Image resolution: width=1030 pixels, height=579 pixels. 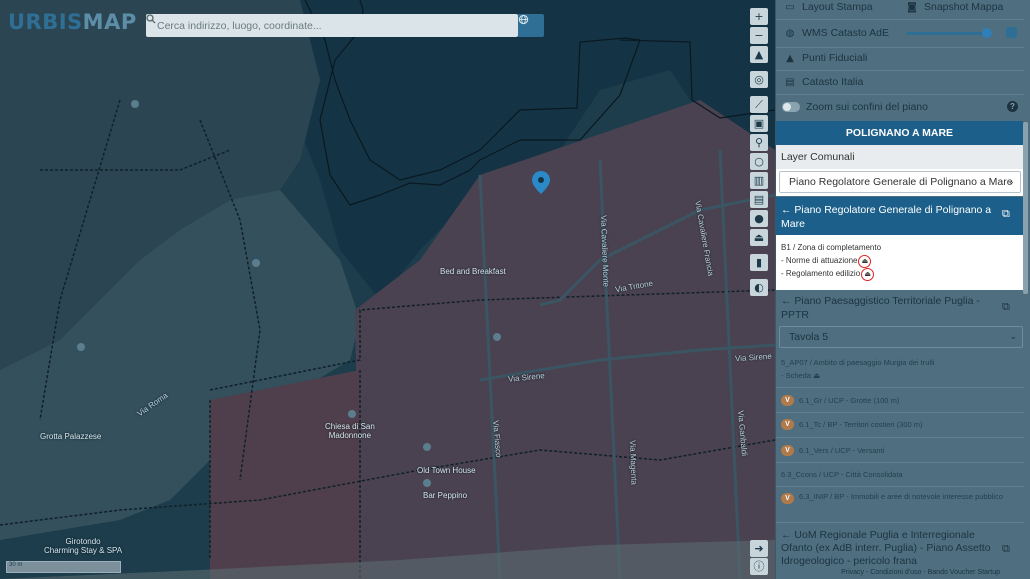 What do you see at coordinates (987, 33) in the screenshot?
I see `opacity-slider-handle` at bounding box center [987, 33].